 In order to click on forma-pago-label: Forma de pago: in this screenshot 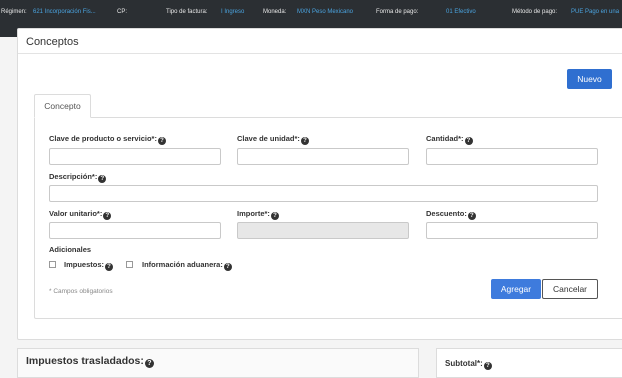, I will do `click(397, 12)`.